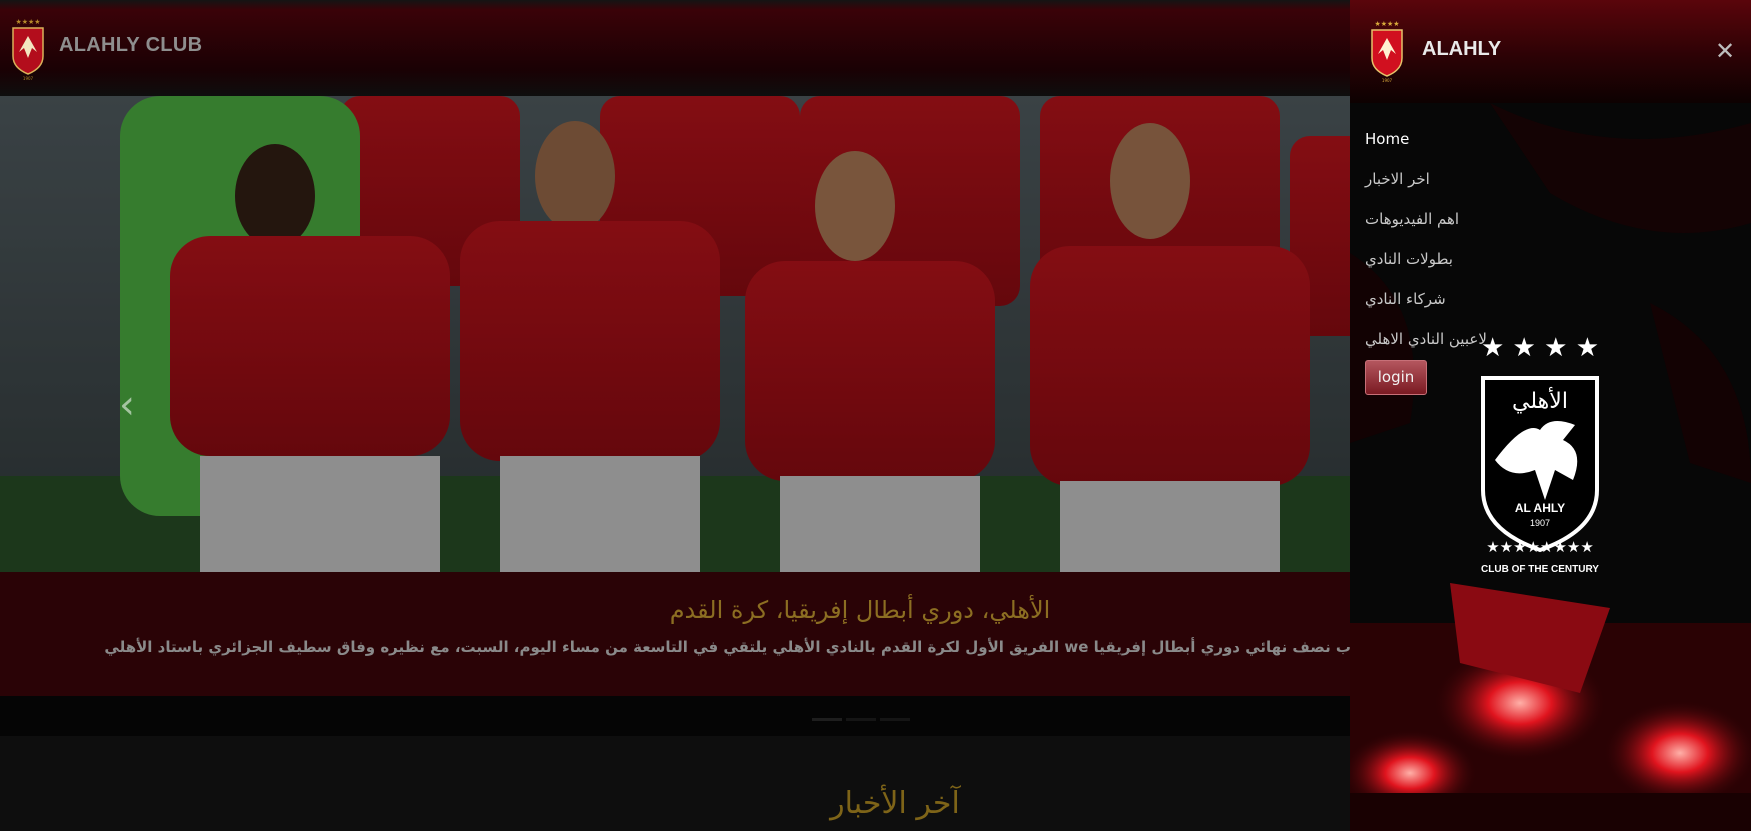 This screenshot has width=1751, height=831. What do you see at coordinates (863, 713) in the screenshot?
I see `carousel-indicators` at bounding box center [863, 713].